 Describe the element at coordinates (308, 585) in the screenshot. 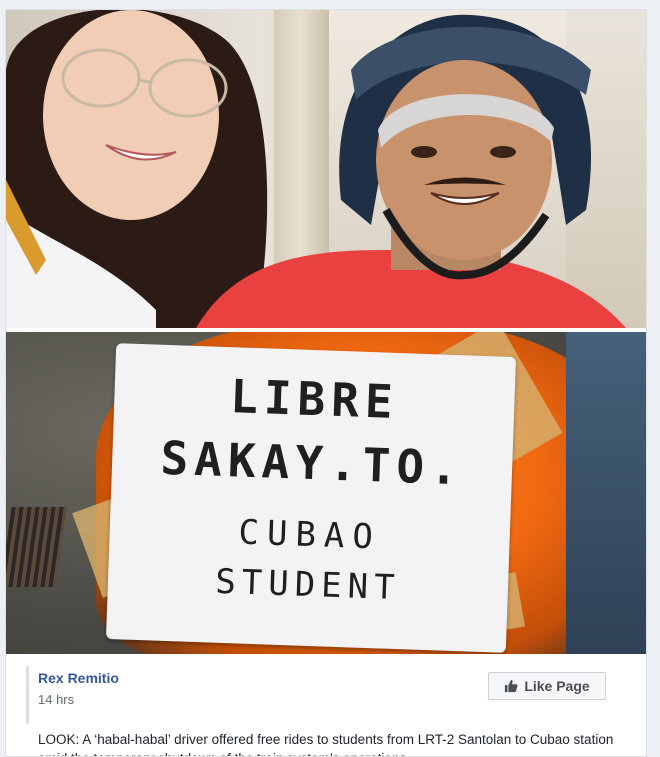

I see `sign-line-4: STUDENT` at that location.